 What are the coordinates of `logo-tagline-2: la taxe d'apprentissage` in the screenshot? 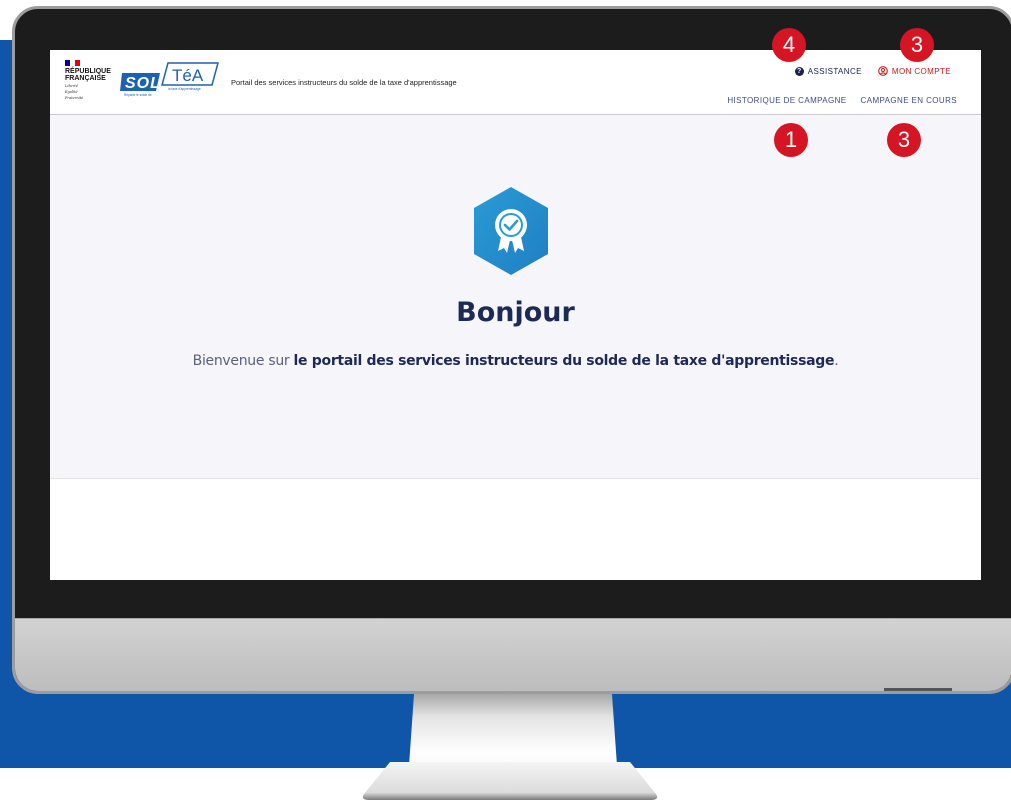 It's located at (184, 89).